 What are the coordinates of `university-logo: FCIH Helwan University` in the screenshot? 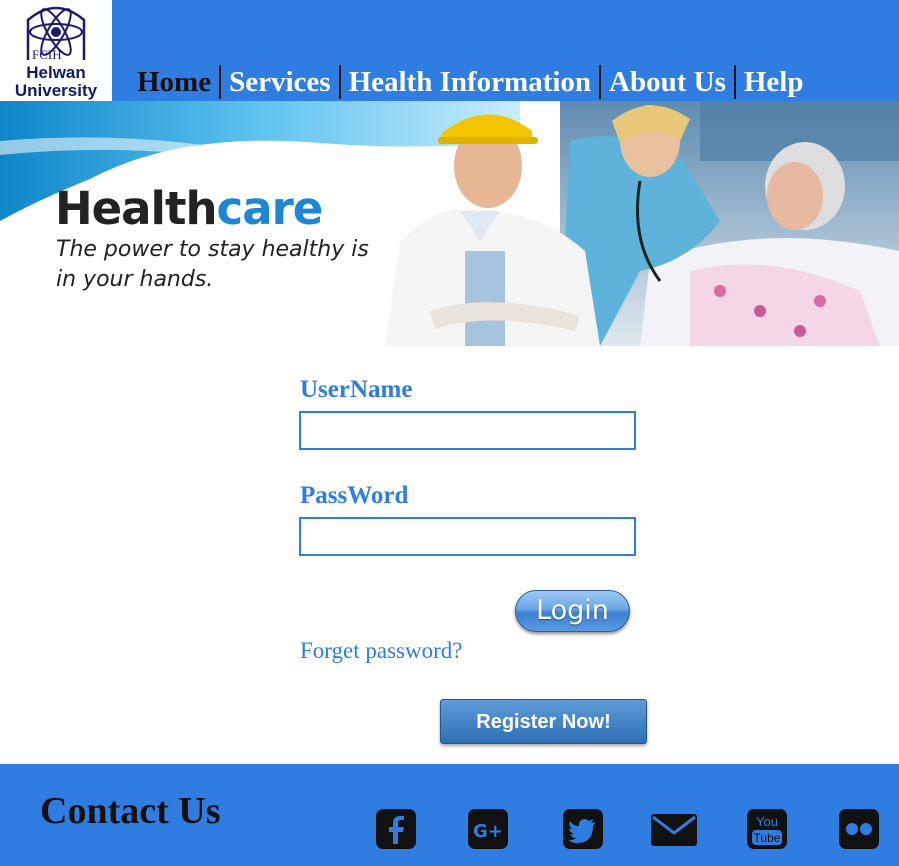 It's located at (56, 50).